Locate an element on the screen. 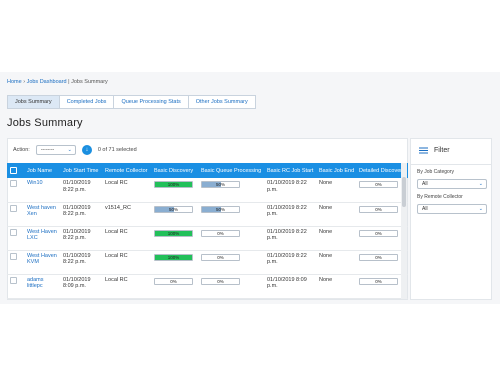 This screenshot has height=375, width=500. filter-title: Filter is located at coordinates (442, 150).